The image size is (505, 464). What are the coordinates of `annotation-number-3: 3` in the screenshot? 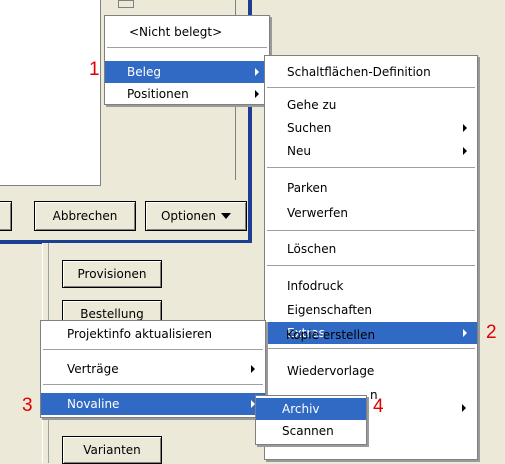 It's located at (27, 405).